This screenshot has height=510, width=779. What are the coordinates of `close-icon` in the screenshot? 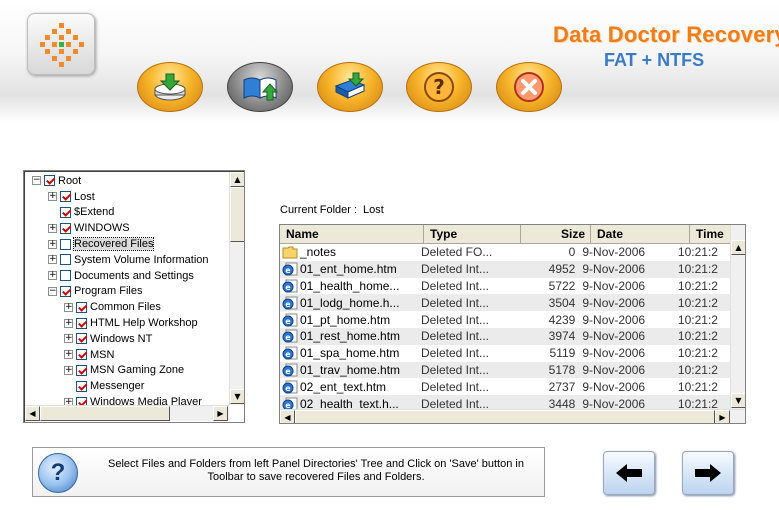 It's located at (529, 87).